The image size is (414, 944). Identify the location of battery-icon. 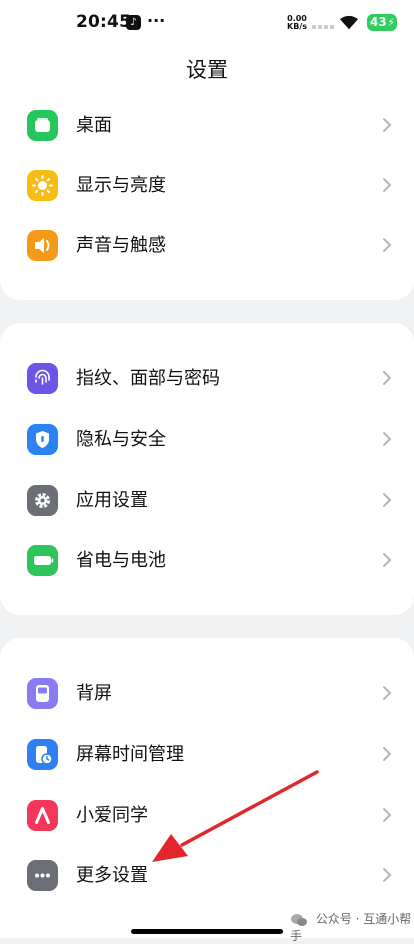
(42, 560).